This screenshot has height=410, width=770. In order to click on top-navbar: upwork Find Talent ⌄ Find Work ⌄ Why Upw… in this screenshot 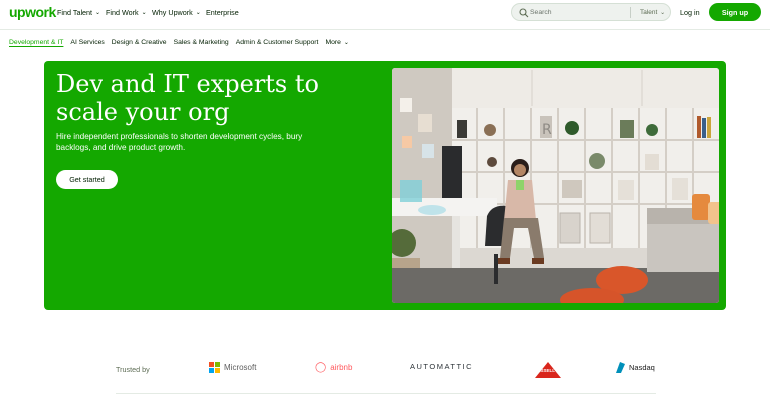, I will do `click(385, 13)`.